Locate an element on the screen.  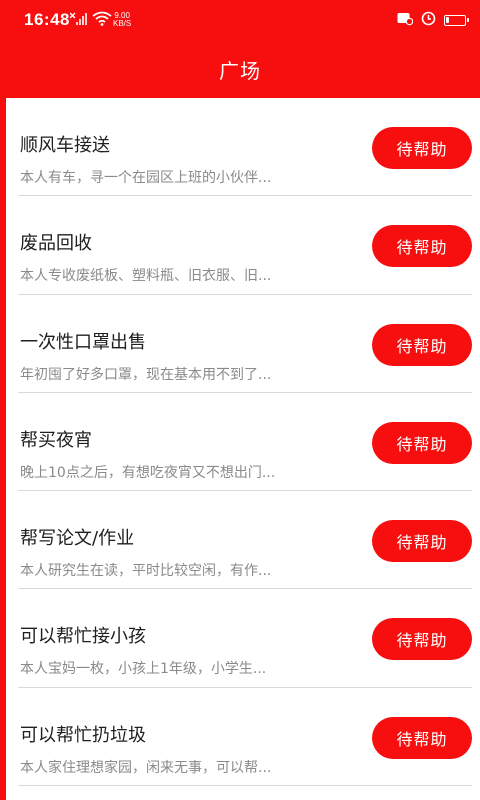
status-time: 16:48 is located at coordinates (47, 19).